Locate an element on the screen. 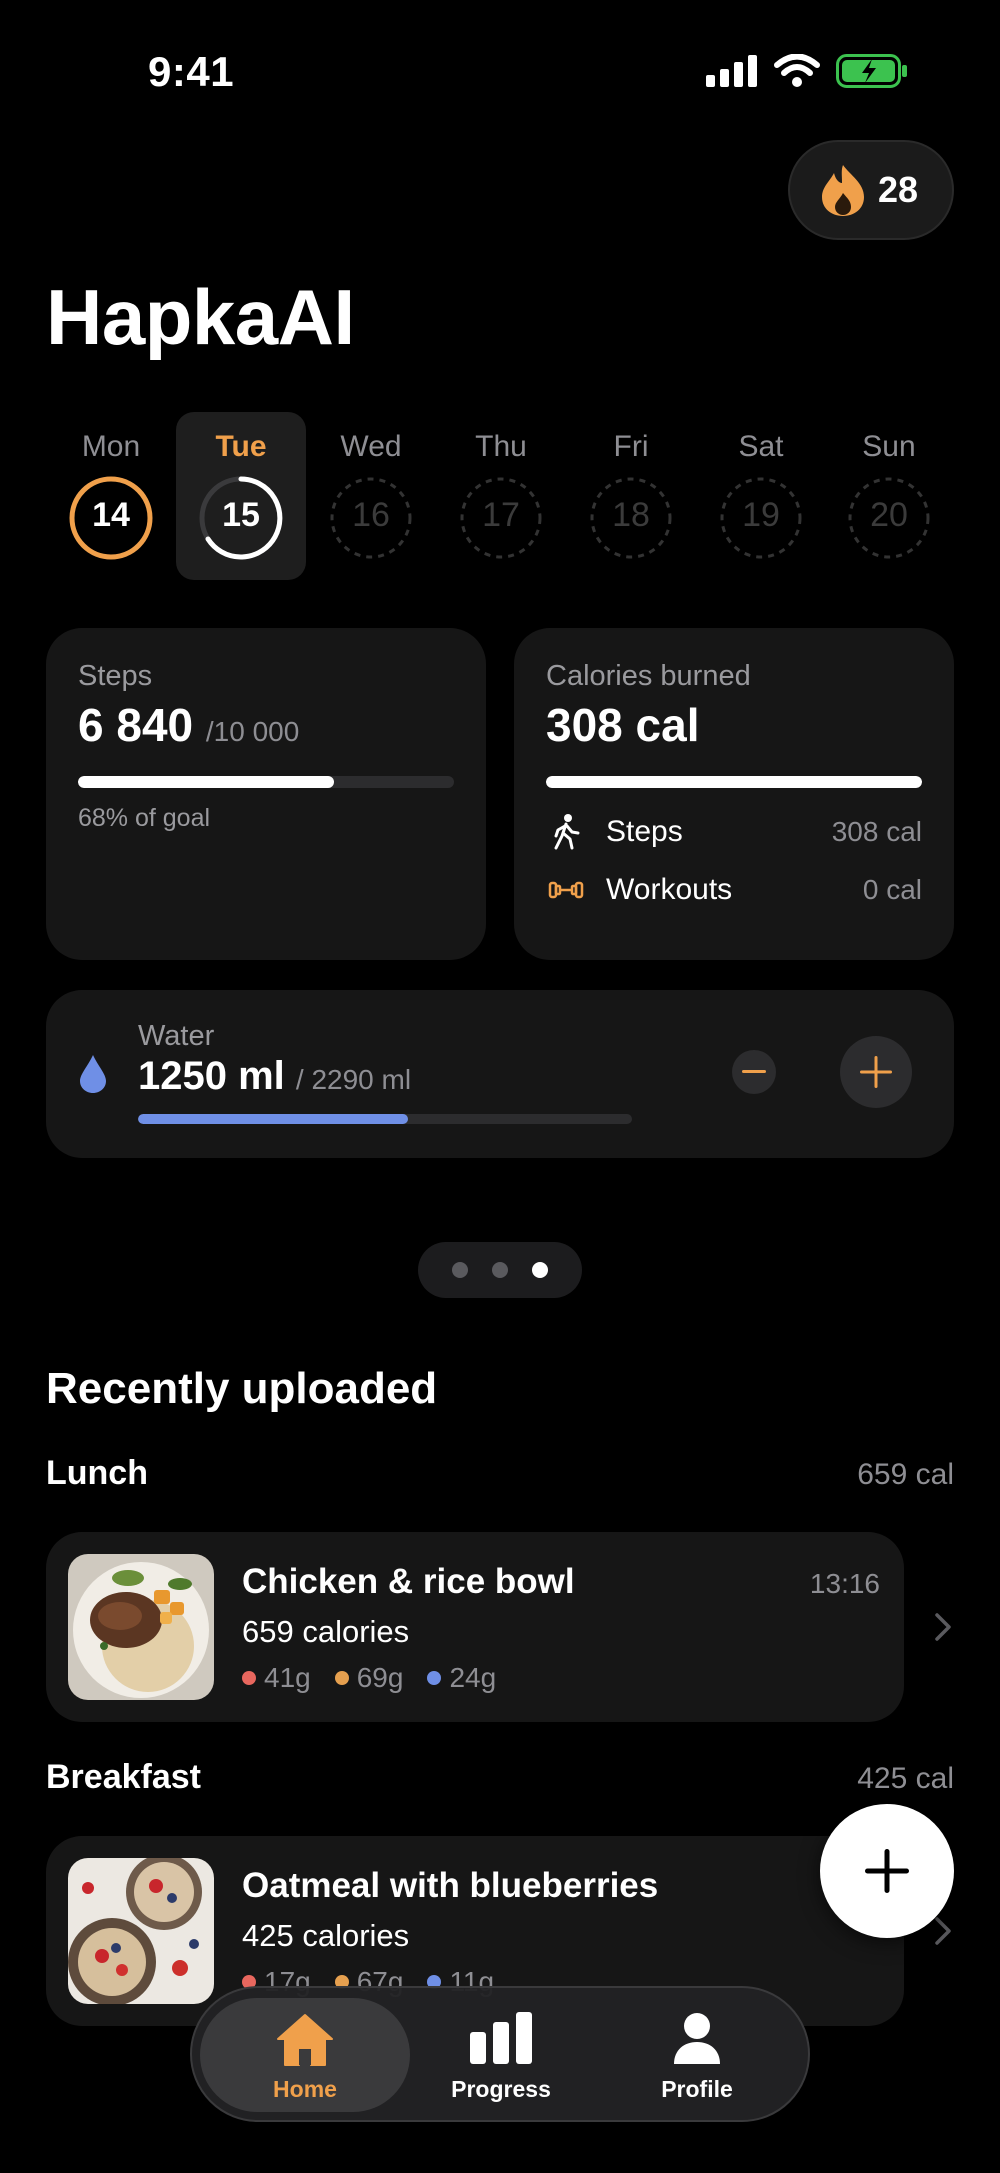 This screenshot has width=1000, height=2173. day-tue: Tue 15 is located at coordinates (241, 496).